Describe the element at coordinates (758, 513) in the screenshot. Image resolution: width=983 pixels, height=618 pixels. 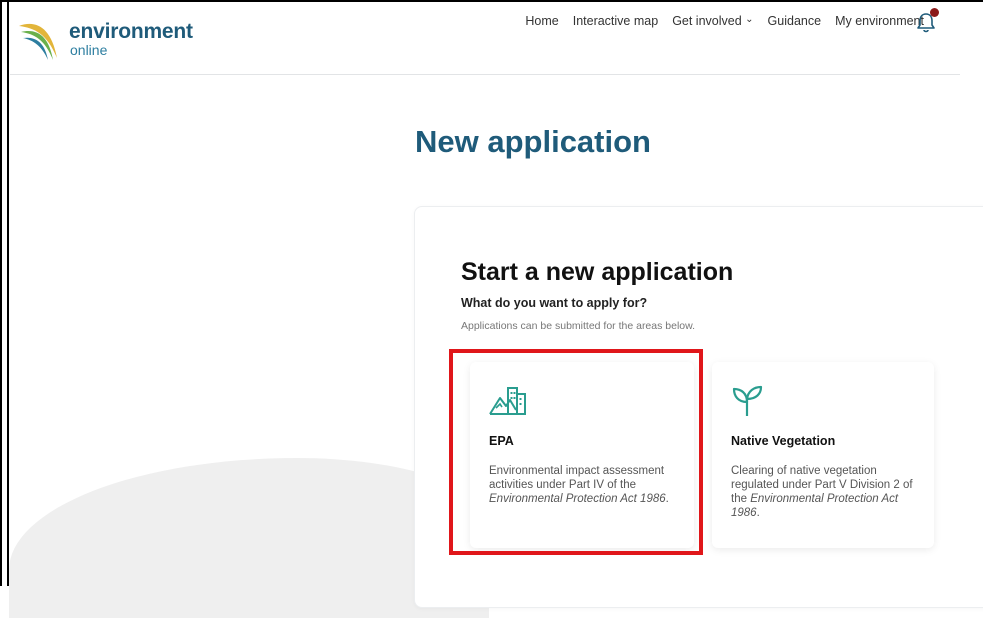
I see `nv-desc-end: .` at that location.